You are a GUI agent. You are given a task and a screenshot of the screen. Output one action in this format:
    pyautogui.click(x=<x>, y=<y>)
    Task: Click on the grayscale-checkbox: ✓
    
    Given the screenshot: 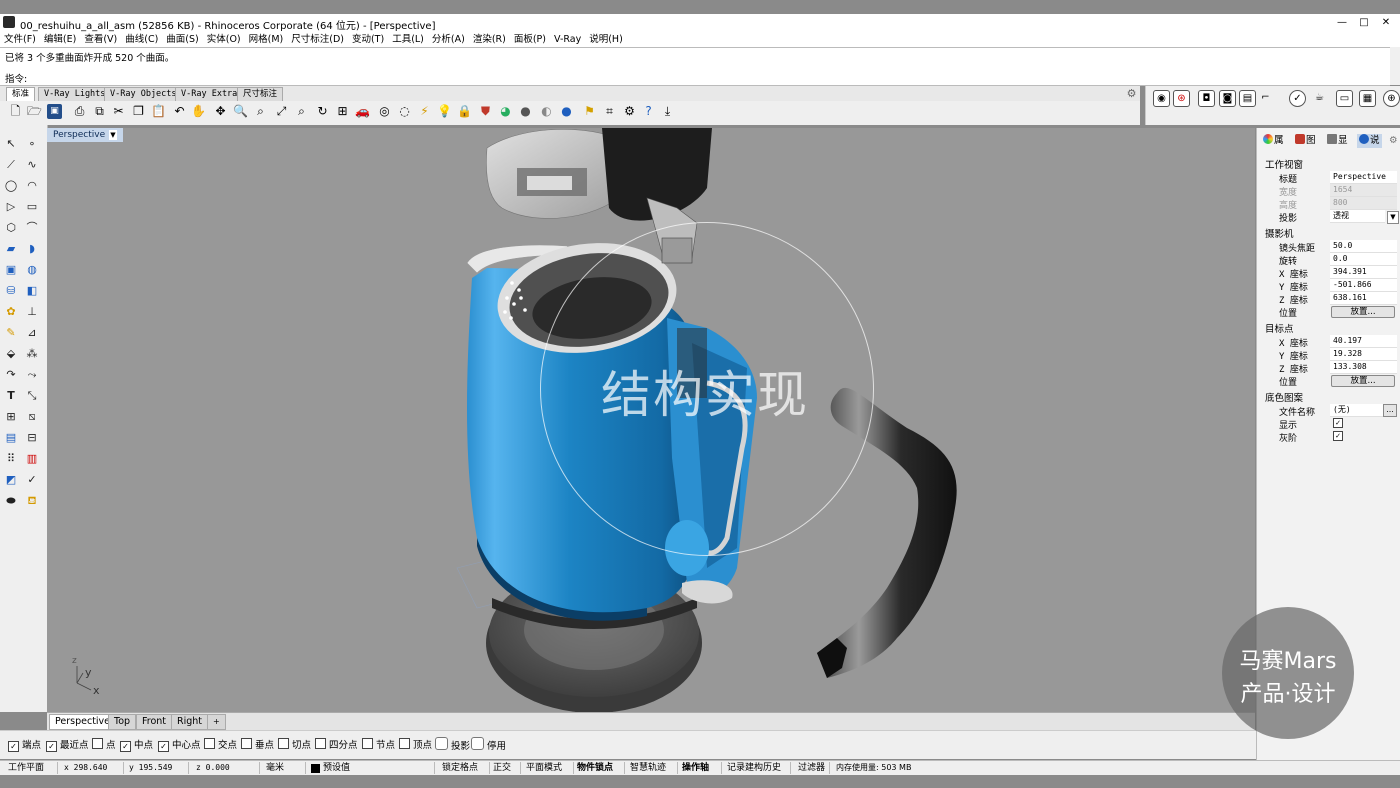 What is the action you would take?
    pyautogui.click(x=1338, y=436)
    